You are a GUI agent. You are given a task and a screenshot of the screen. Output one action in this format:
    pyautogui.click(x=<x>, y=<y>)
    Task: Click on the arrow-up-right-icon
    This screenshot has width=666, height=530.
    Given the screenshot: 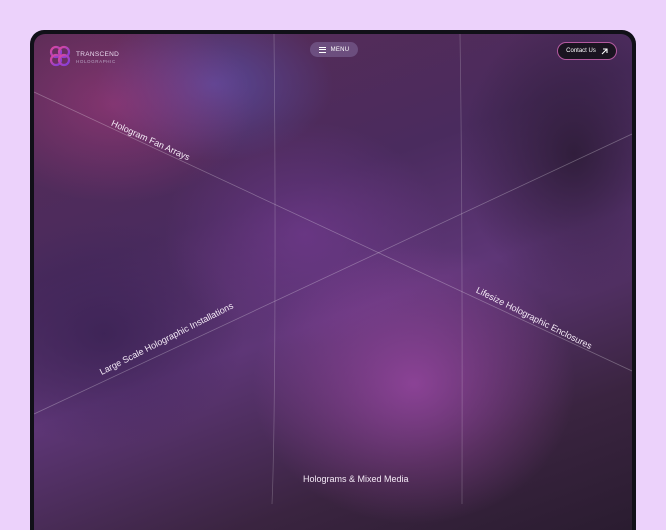 What is the action you would take?
    pyautogui.click(x=604, y=51)
    